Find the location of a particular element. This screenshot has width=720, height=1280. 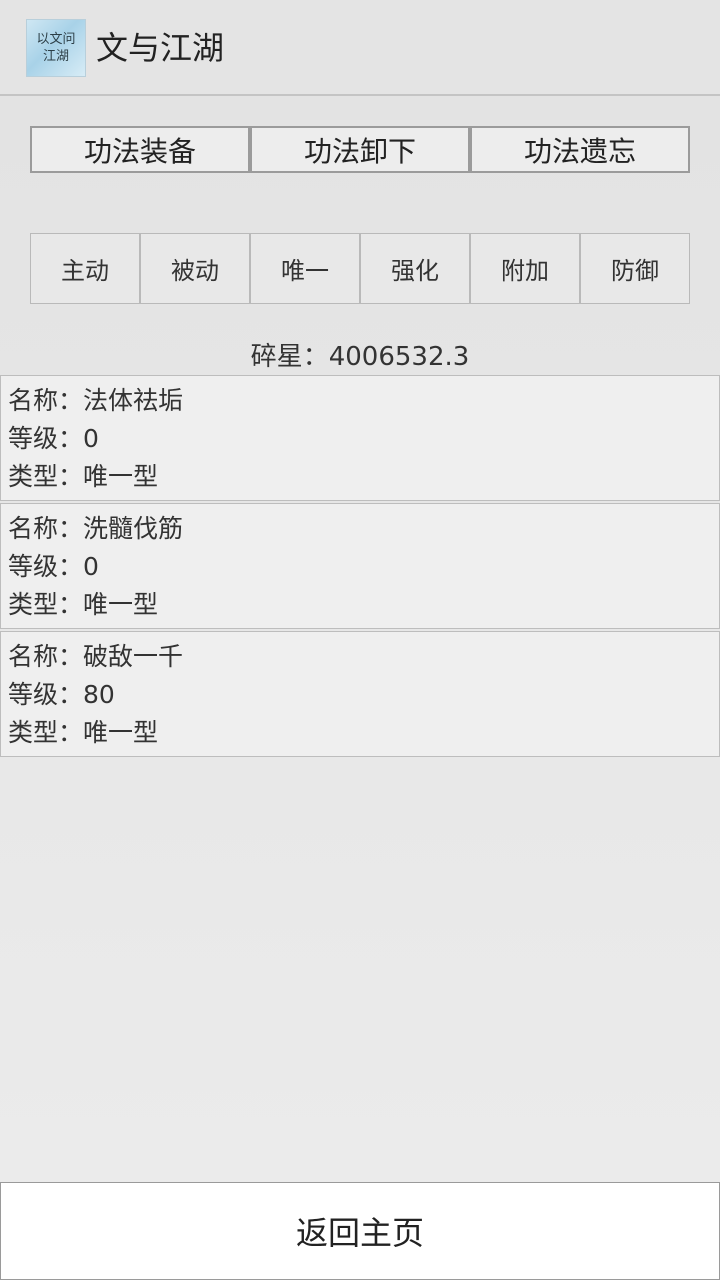

skill-card: 名称：法体祛垢 等级：0 类型：唯一型 is located at coordinates (360, 438).